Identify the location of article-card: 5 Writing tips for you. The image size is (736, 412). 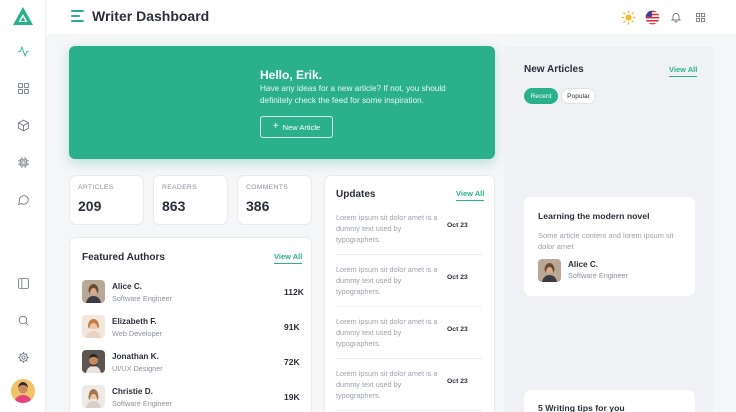
(609, 401).